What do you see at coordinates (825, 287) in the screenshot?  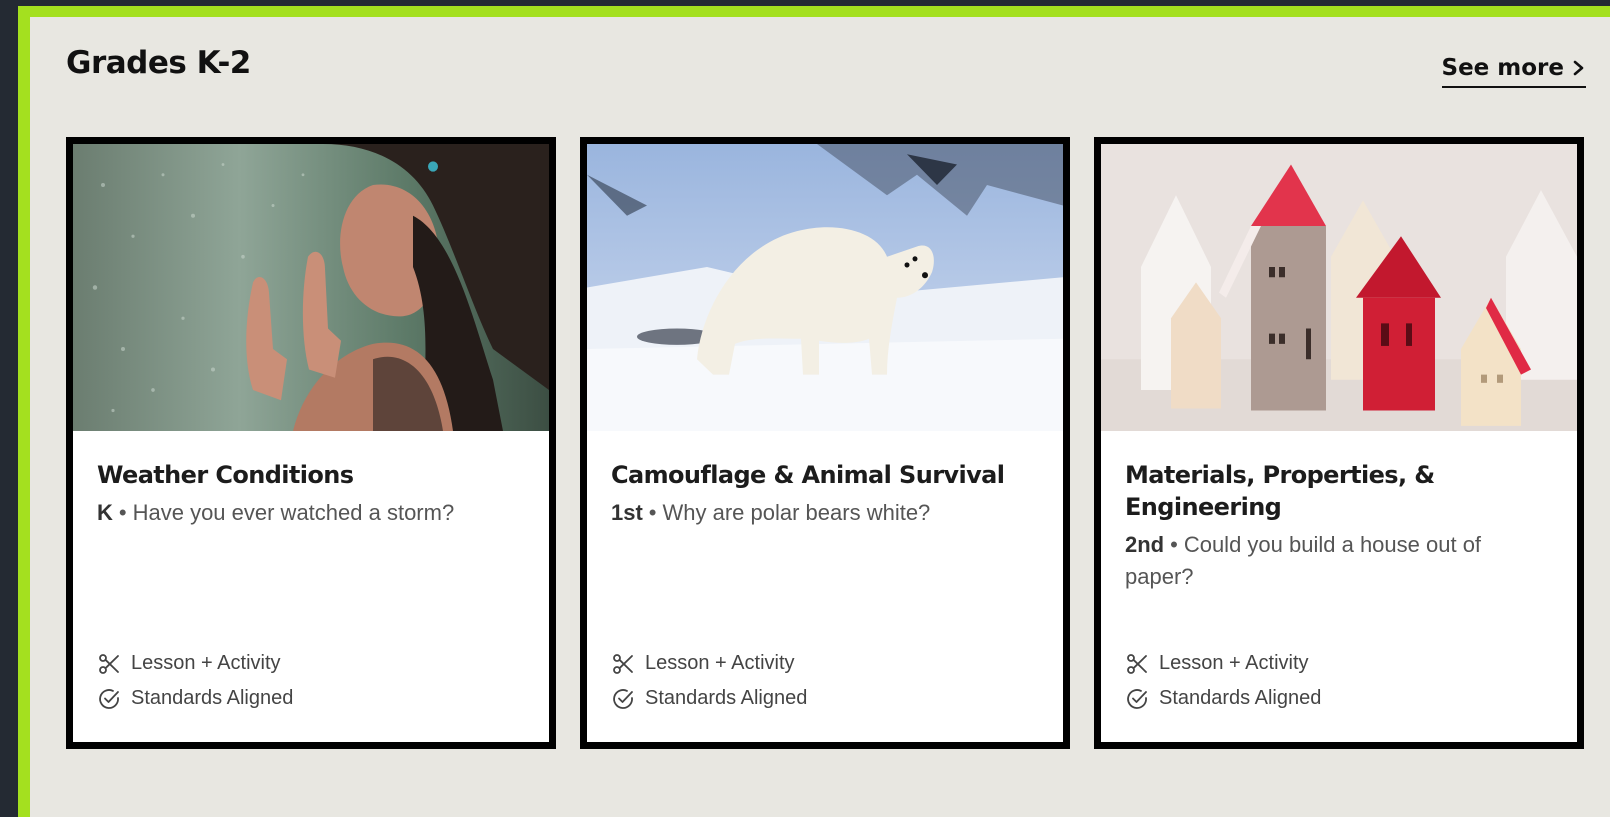 I see `card-image-polar-bear-on-snow` at bounding box center [825, 287].